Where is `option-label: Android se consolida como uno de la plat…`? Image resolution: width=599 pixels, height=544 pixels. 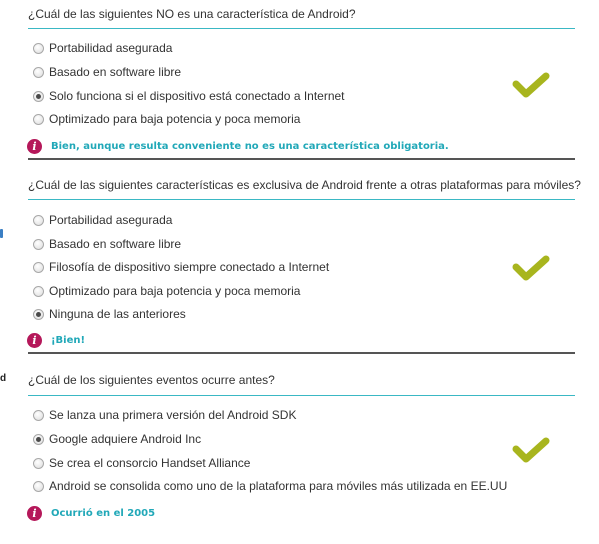
option-label: Android se consolida como uno de la plat… is located at coordinates (278, 486).